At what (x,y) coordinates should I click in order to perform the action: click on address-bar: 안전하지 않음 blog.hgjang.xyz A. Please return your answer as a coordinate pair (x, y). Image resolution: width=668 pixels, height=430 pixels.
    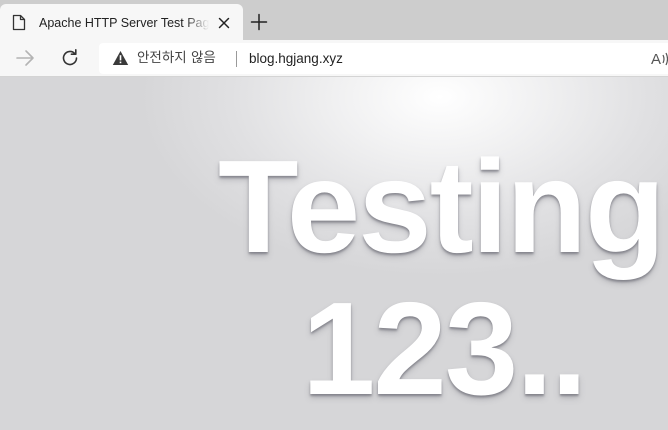
    Looking at the image, I should click on (383, 58).